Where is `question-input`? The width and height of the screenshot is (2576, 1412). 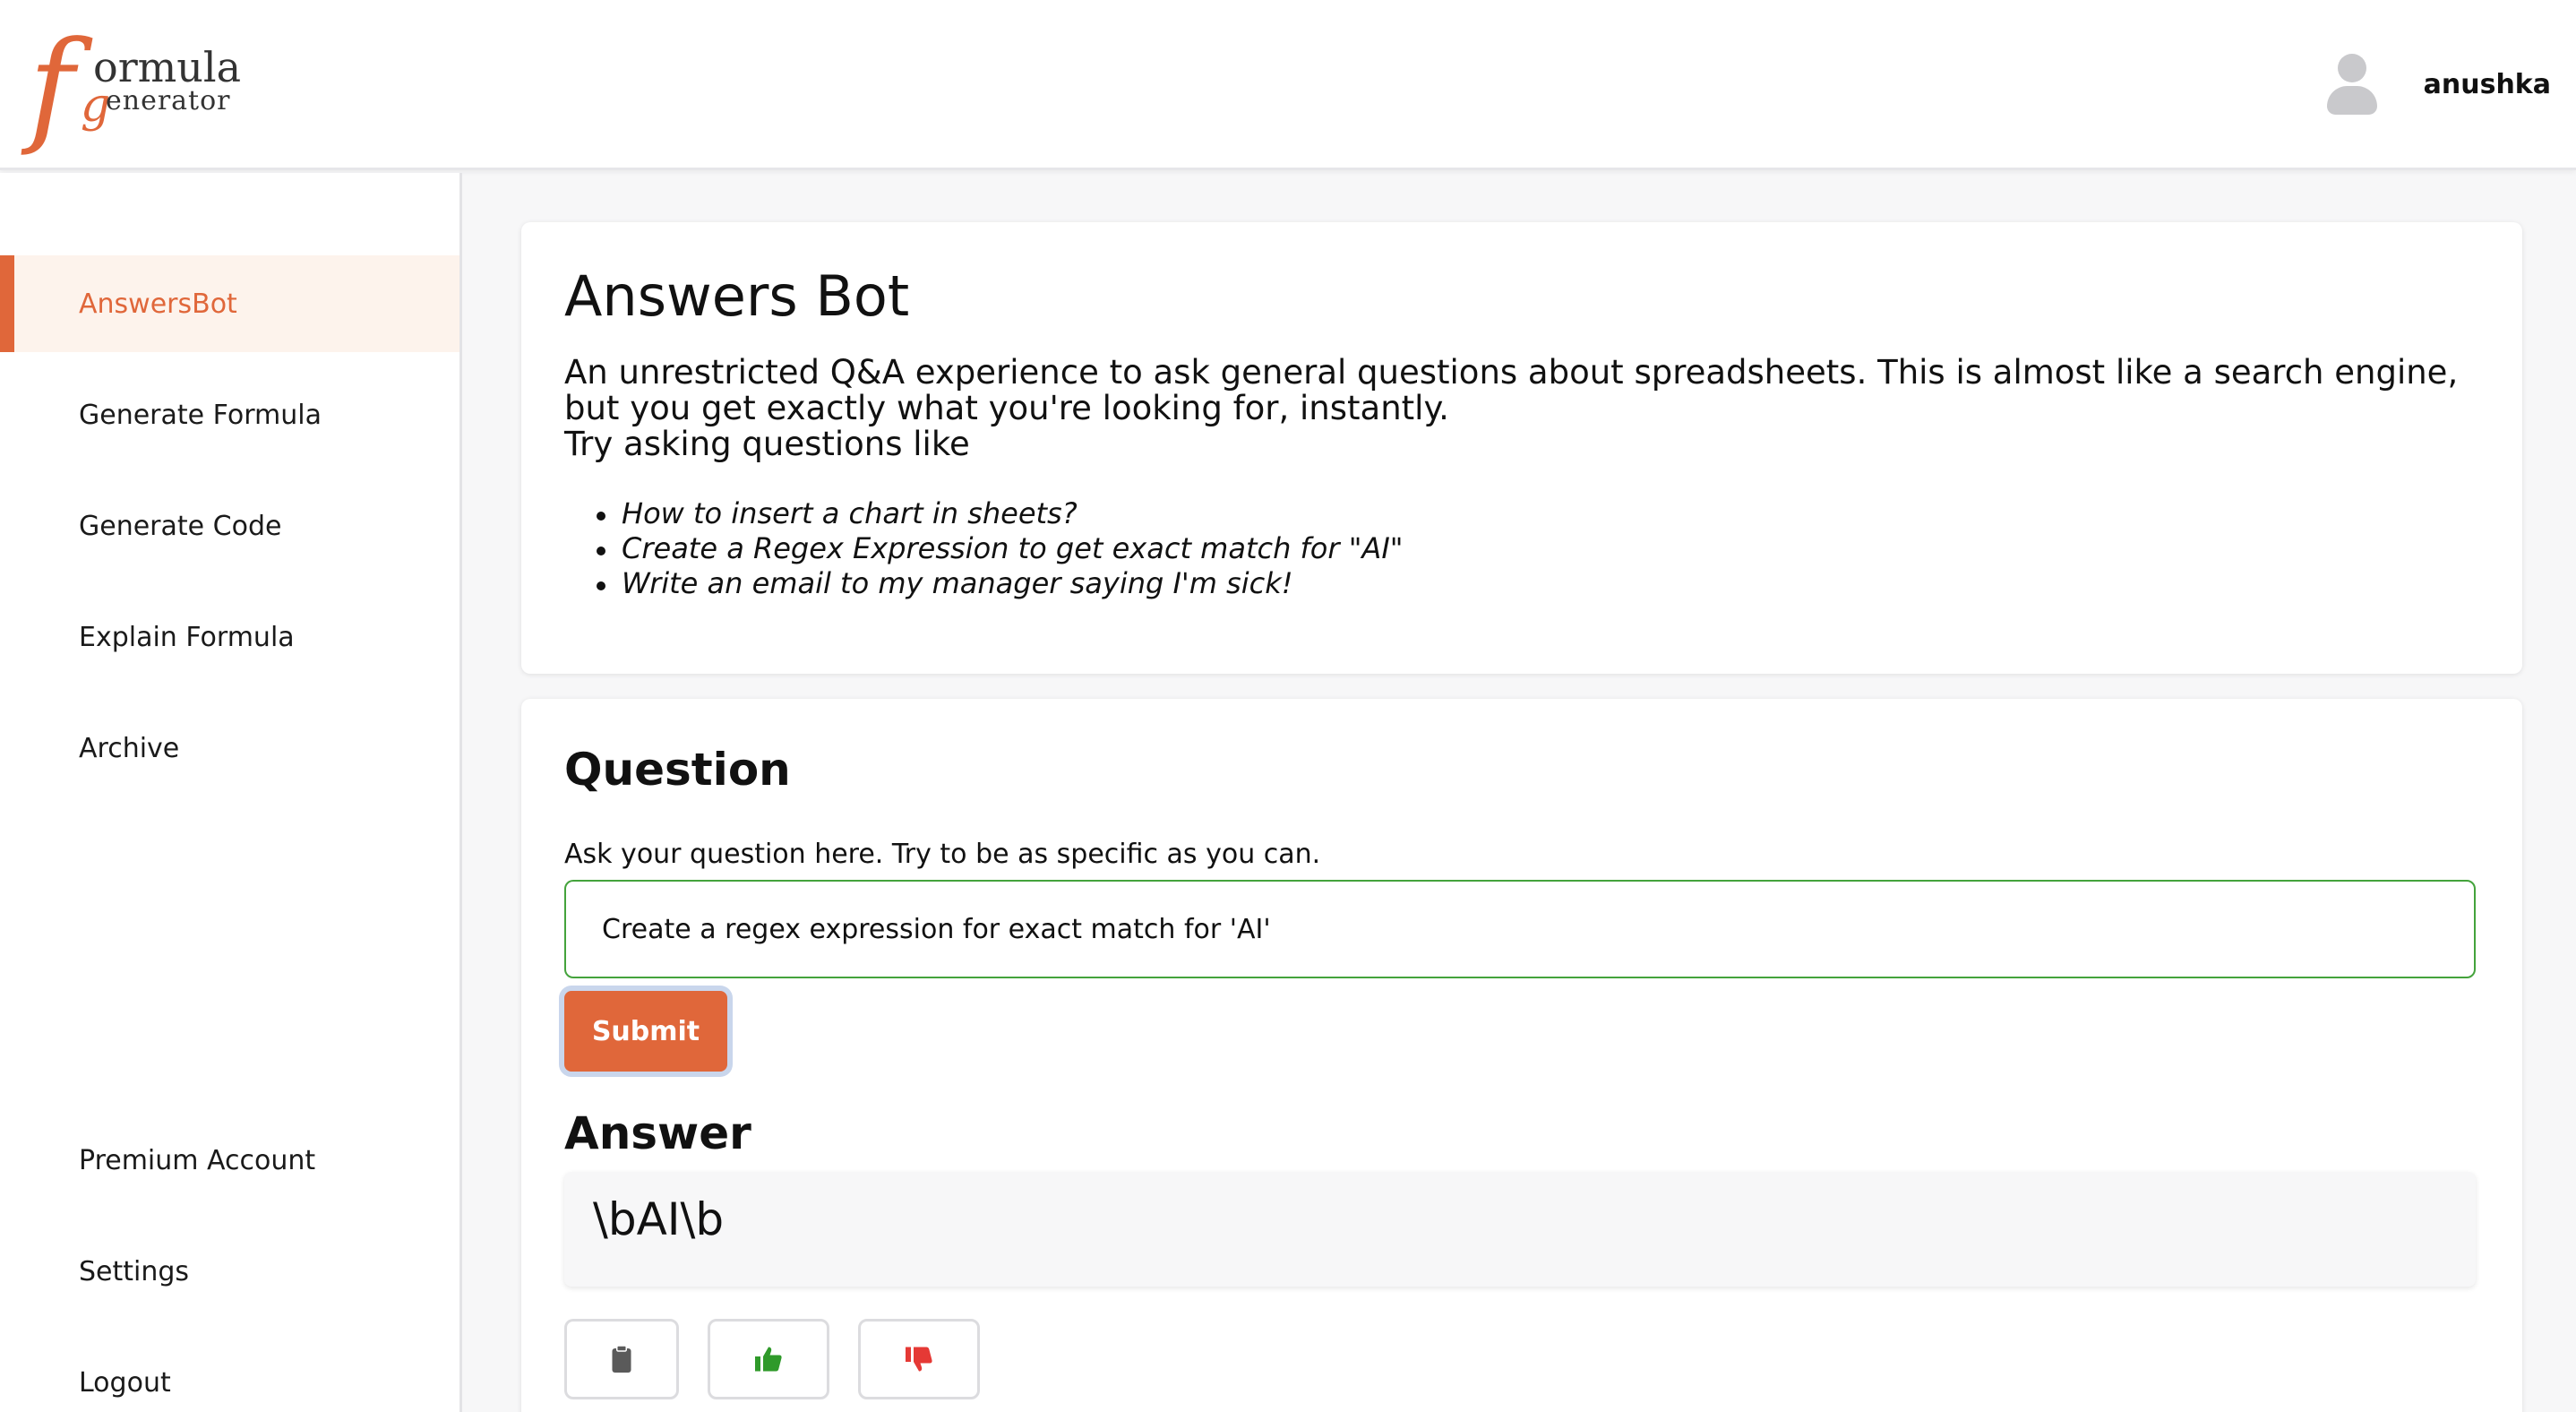 question-input is located at coordinates (1520, 929).